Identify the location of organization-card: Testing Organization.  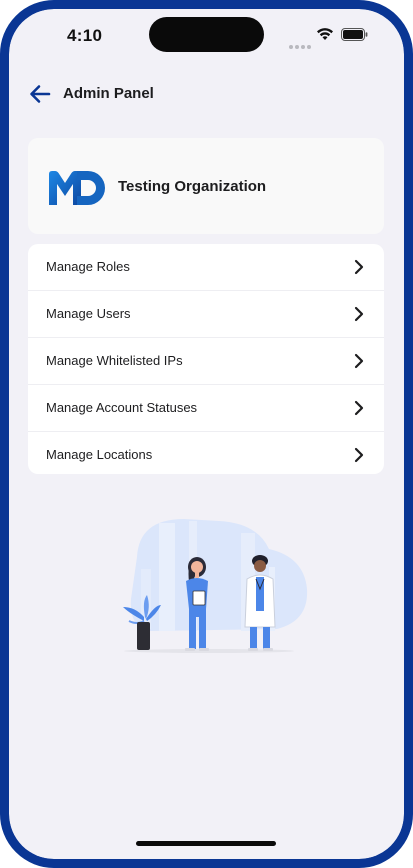
(206, 186).